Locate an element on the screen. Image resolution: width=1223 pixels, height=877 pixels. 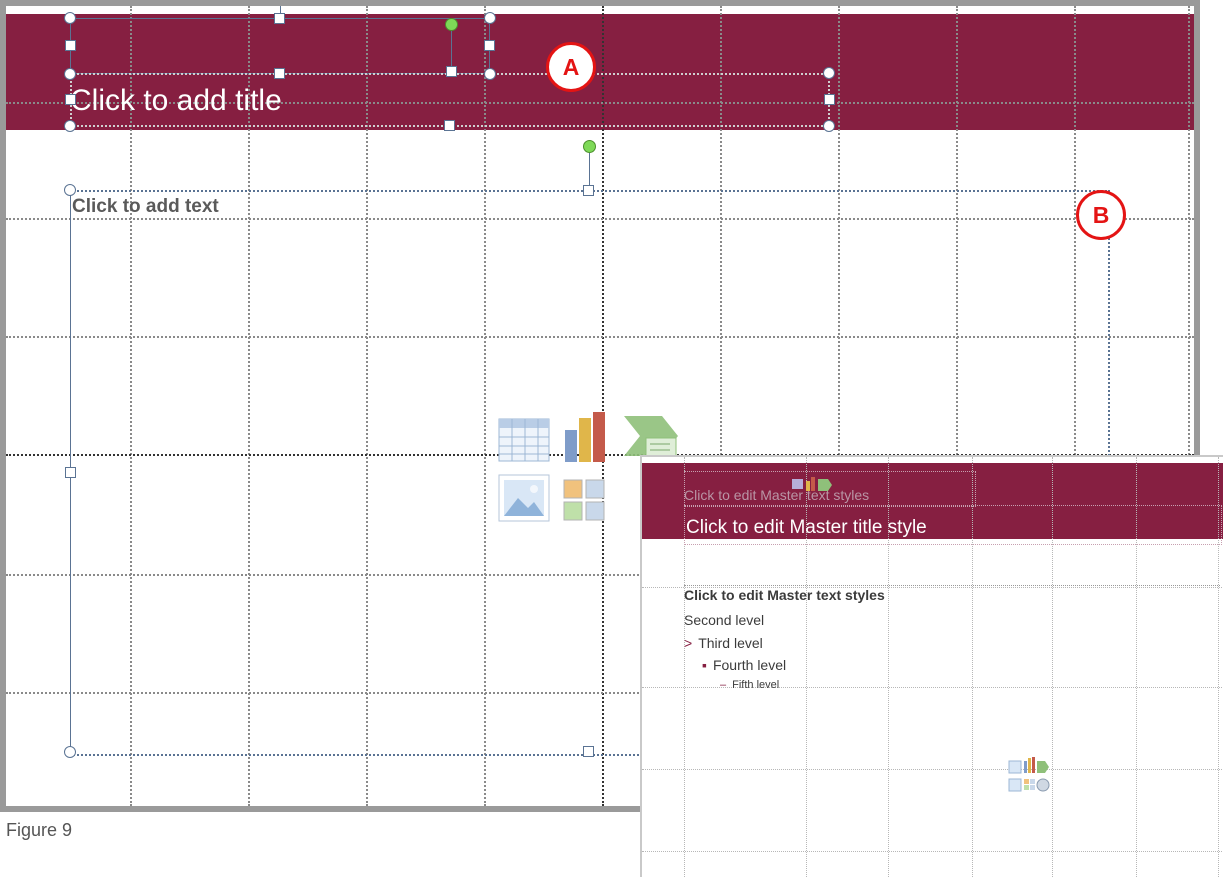
insert-chart-icon is located at coordinates (589, 437).